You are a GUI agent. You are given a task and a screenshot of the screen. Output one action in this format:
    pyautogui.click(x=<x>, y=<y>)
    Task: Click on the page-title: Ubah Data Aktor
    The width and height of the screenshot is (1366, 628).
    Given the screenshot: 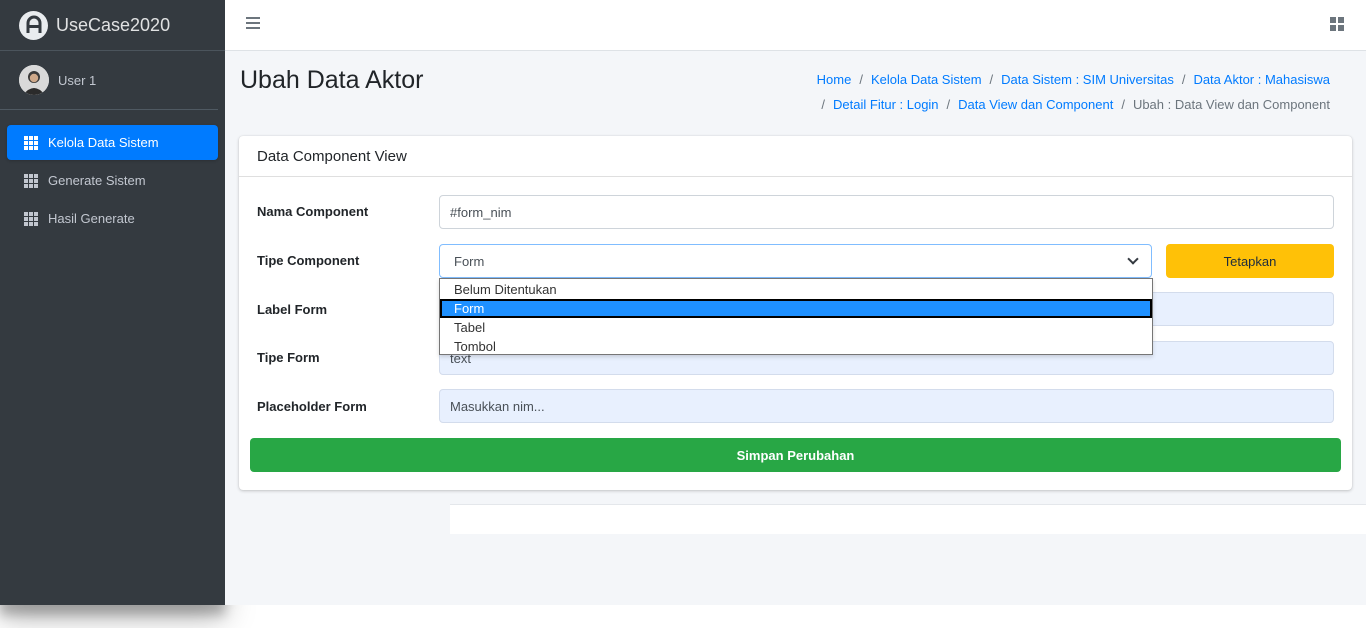 What is the action you would take?
    pyautogui.click(x=332, y=80)
    